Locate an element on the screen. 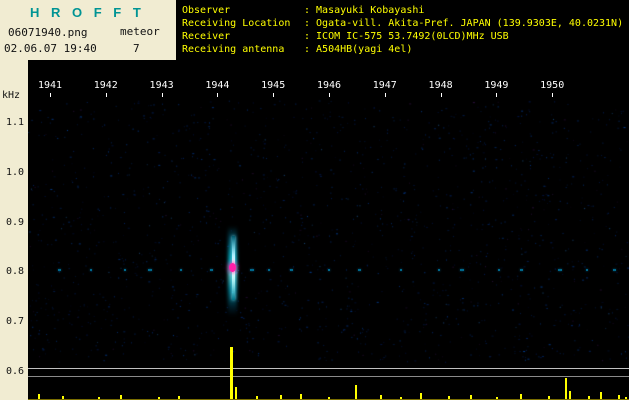 This screenshot has height=400, width=629. info-value: : A504HB(yagi 4el) is located at coordinates (358, 49).